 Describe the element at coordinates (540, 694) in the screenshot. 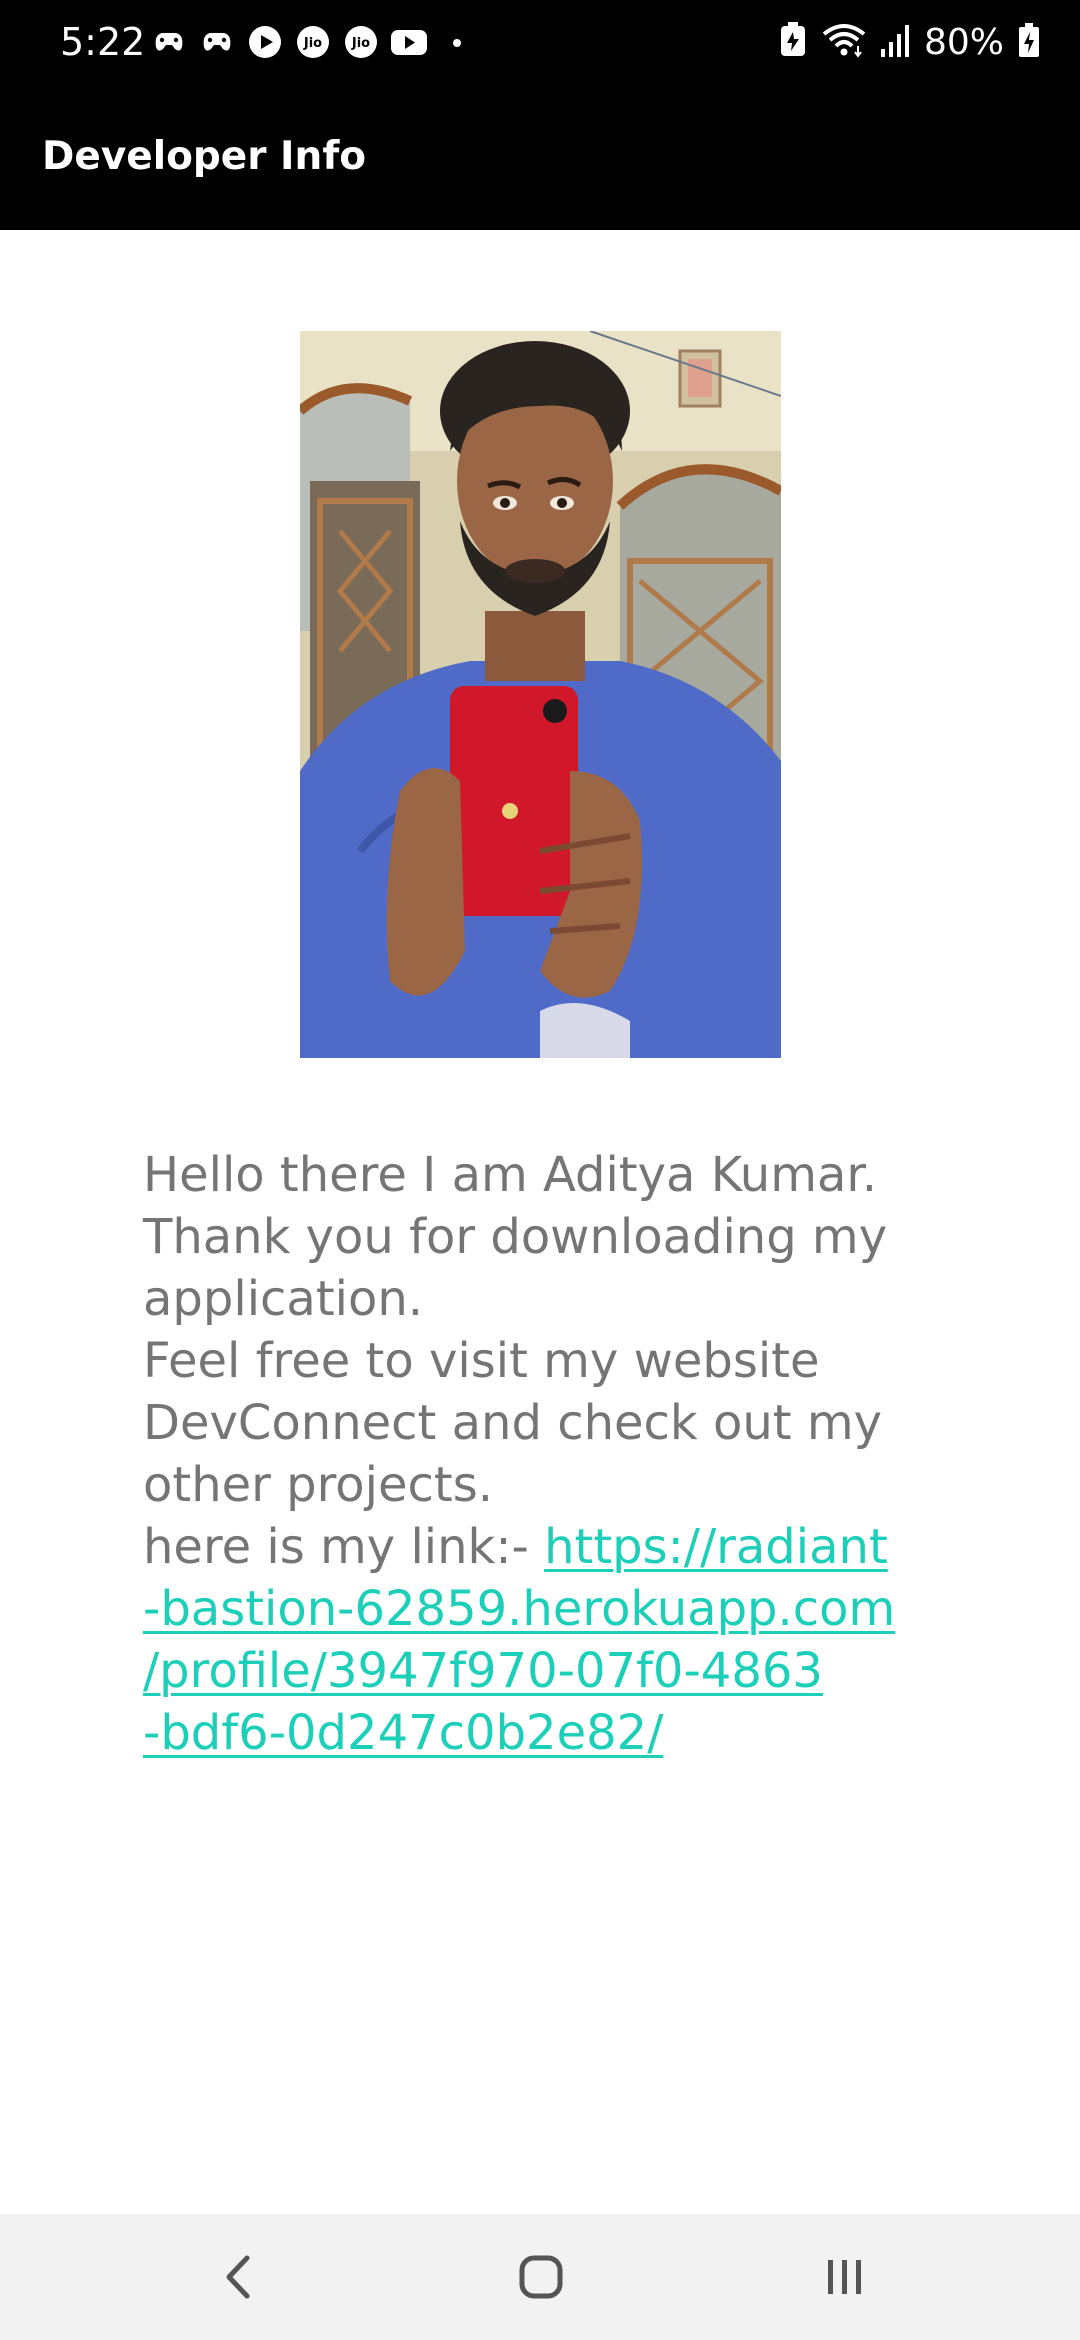

I see `developer-photo` at that location.